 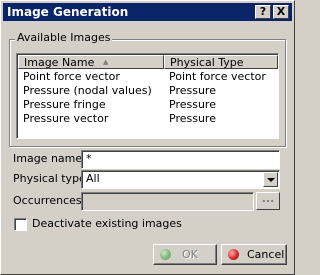 I want to click on physical-type-value: All, so click(x=93, y=178).